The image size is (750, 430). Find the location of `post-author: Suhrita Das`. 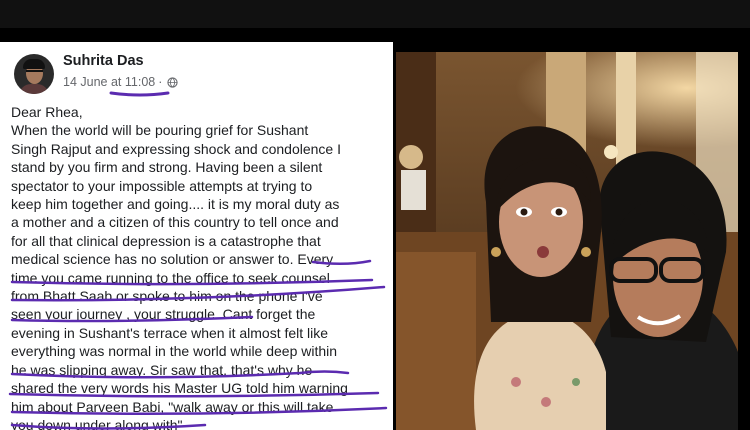

post-author: Suhrita Das is located at coordinates (103, 61).